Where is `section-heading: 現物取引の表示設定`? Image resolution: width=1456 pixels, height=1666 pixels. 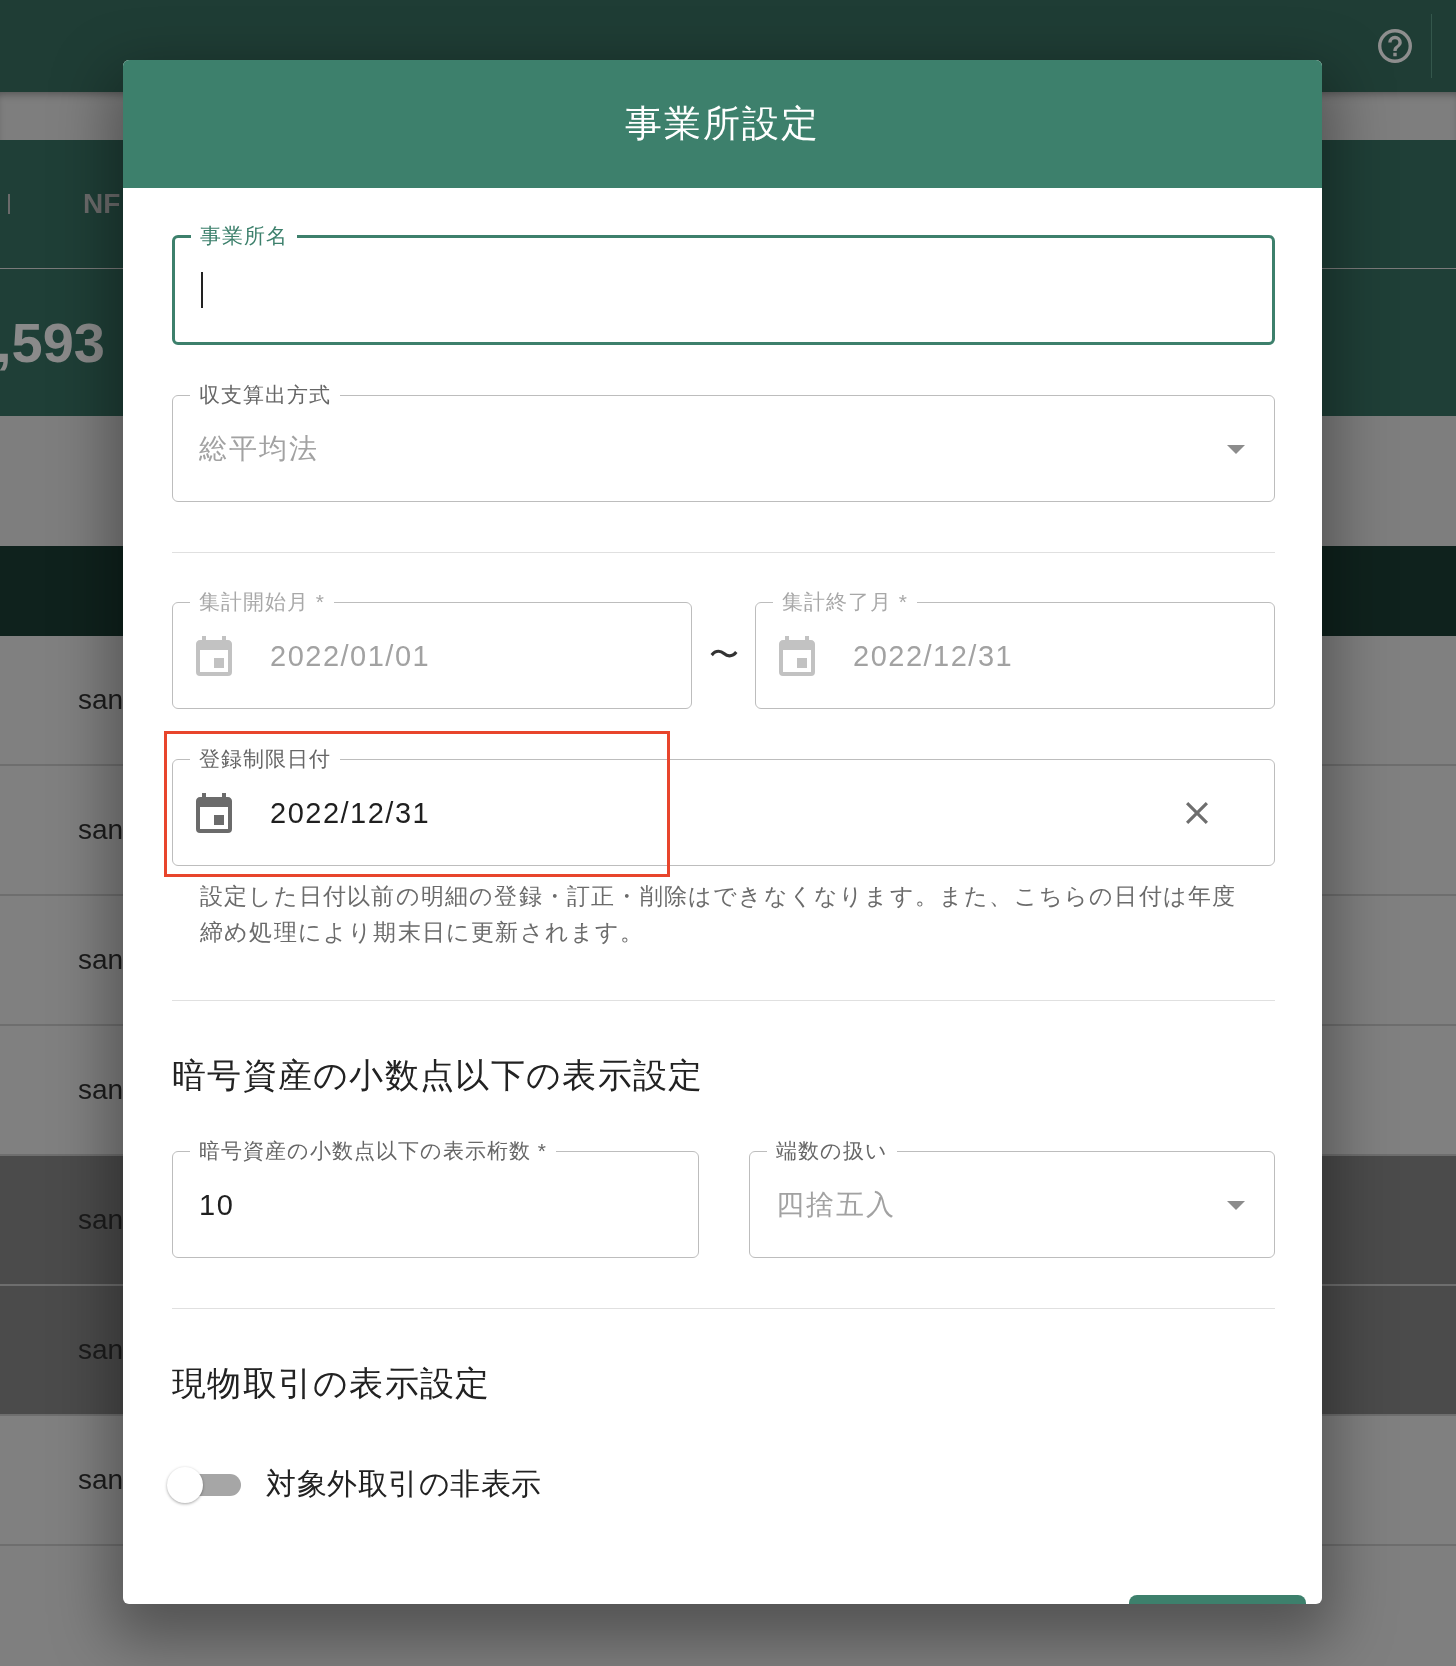
section-heading: 現物取引の表示設定 is located at coordinates (332, 1383).